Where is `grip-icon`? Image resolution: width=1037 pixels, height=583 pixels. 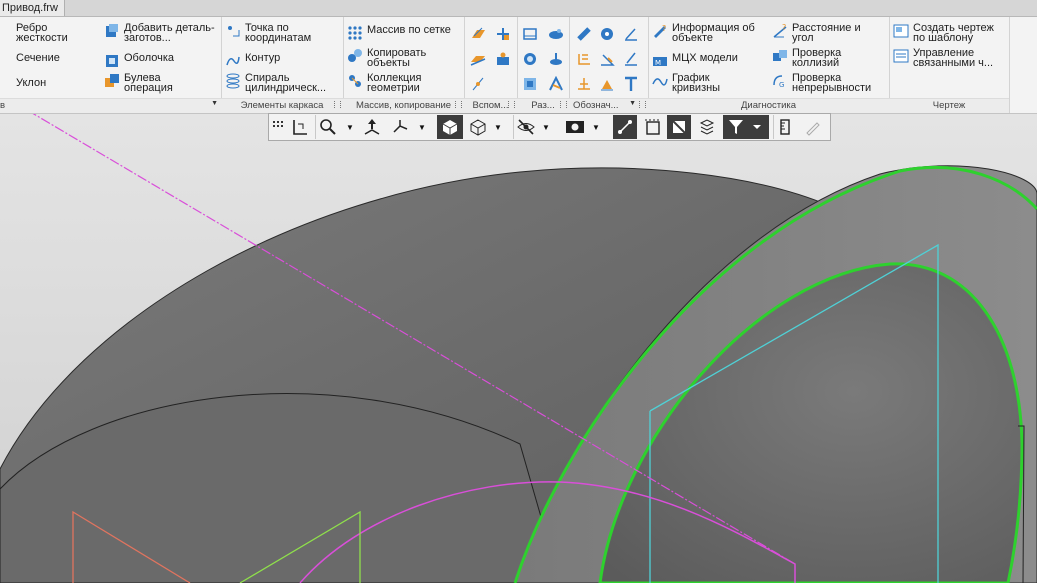
grip-icon is located at coordinates (279, 127).